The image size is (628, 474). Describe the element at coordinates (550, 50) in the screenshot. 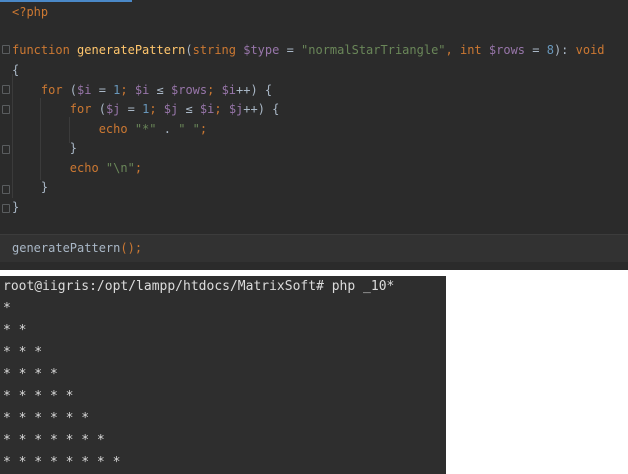

I see `code-token: 8` at that location.